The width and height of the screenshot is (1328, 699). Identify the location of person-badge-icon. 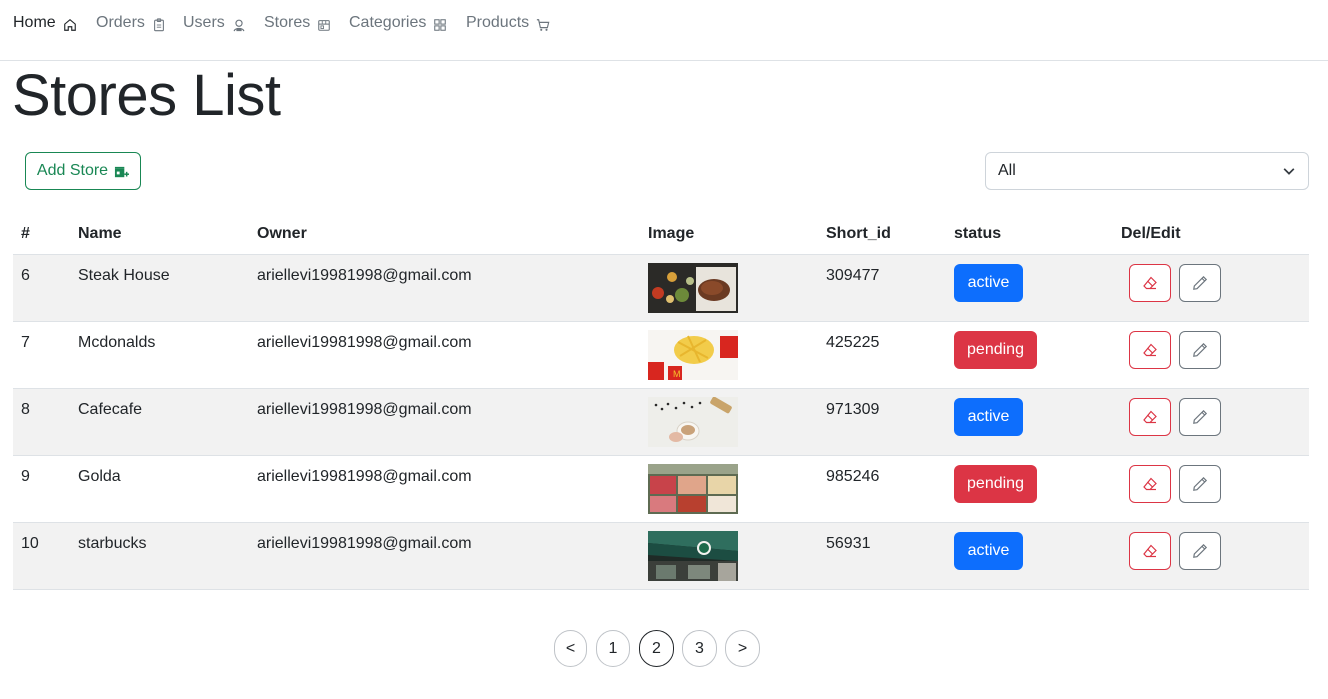
(239, 25).